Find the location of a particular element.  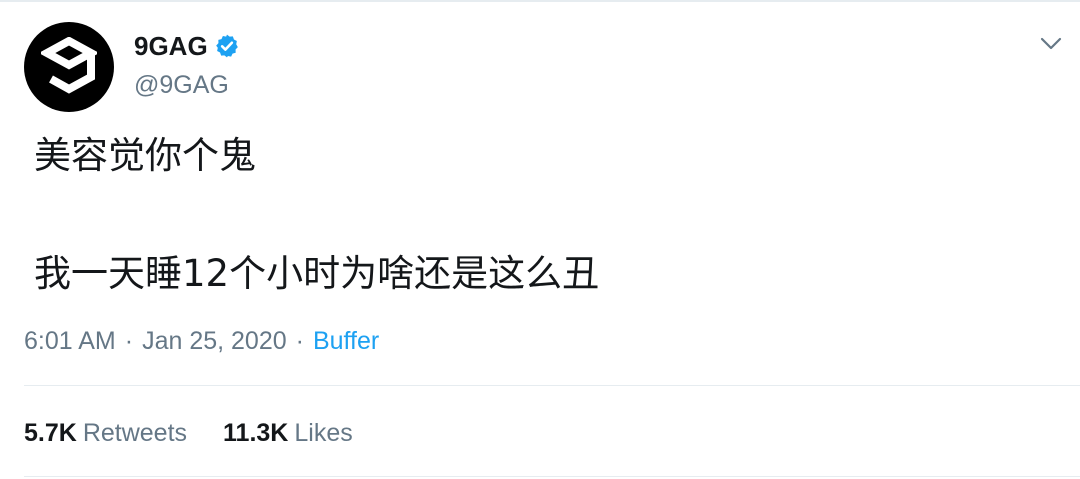

stats-top-divider is located at coordinates (552, 385).